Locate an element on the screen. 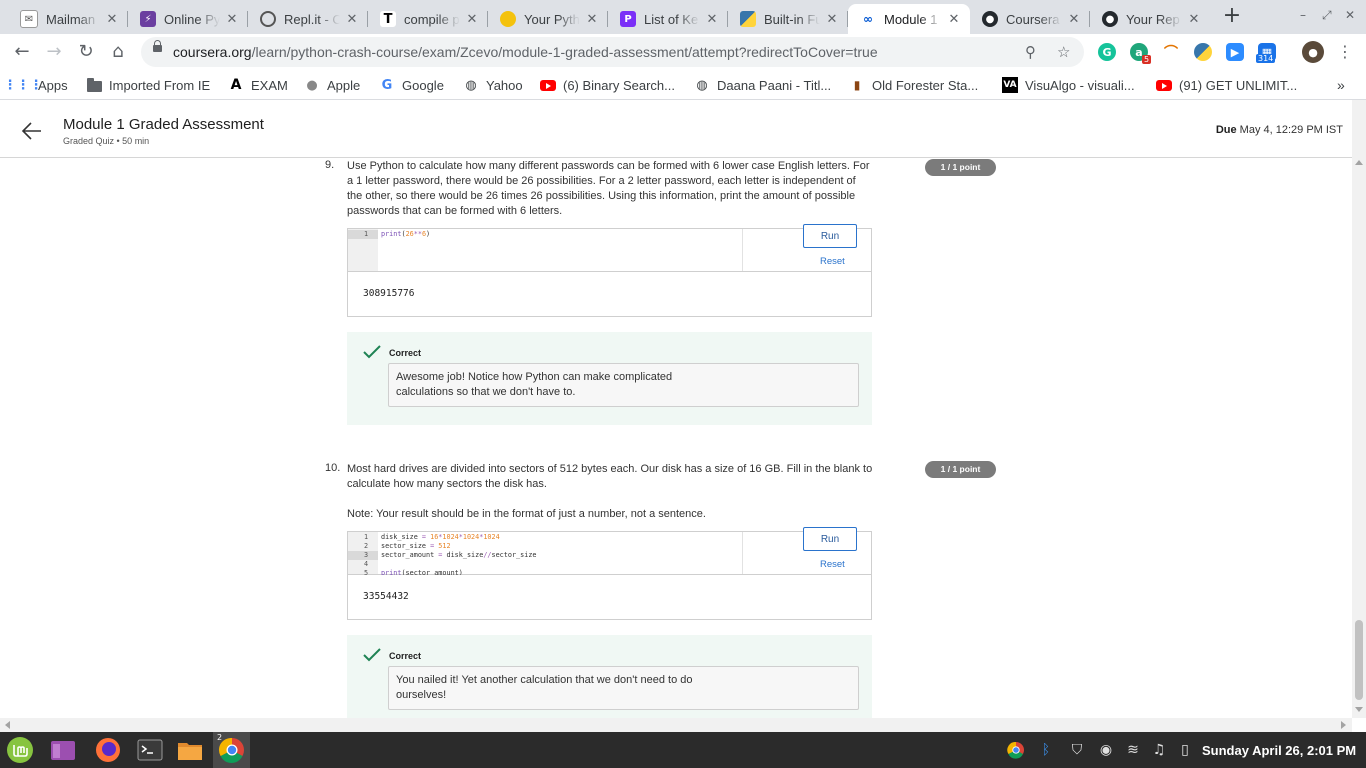 This screenshot has width=1366, height=768. shield-icon: ⛉ is located at coordinates (1077, 750).